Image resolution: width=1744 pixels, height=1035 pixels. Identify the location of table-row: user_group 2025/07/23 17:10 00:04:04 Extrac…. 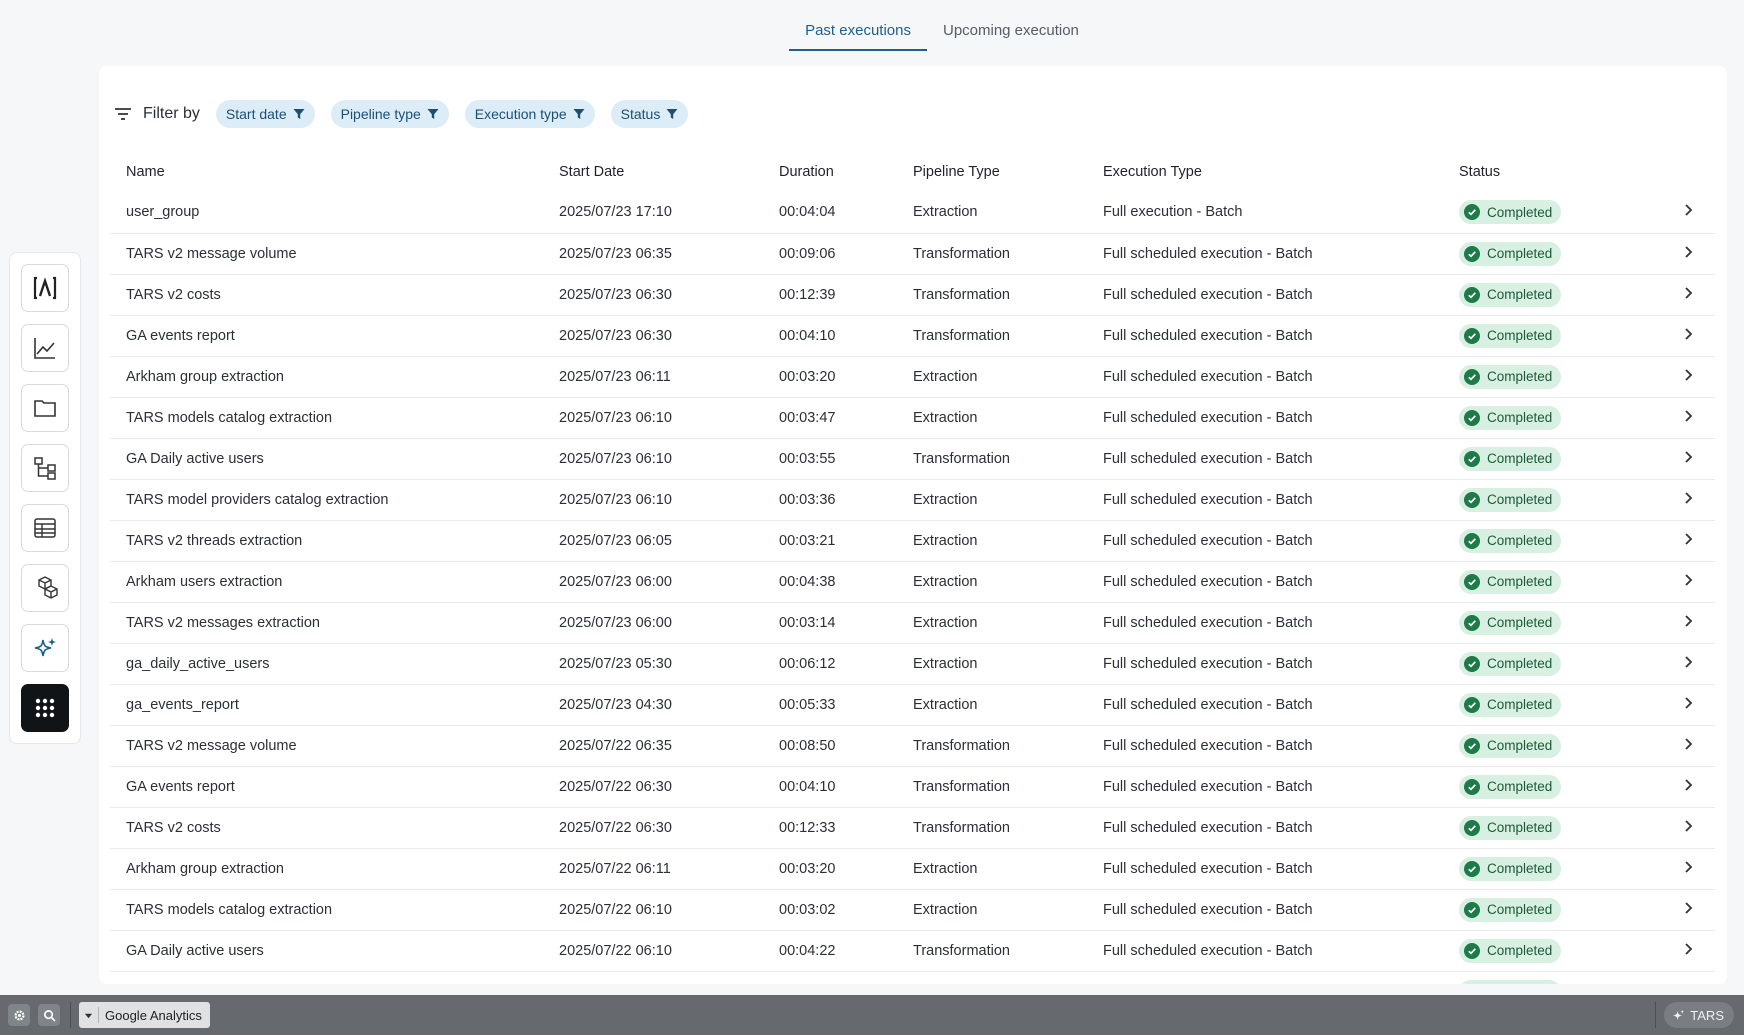
(912, 213).